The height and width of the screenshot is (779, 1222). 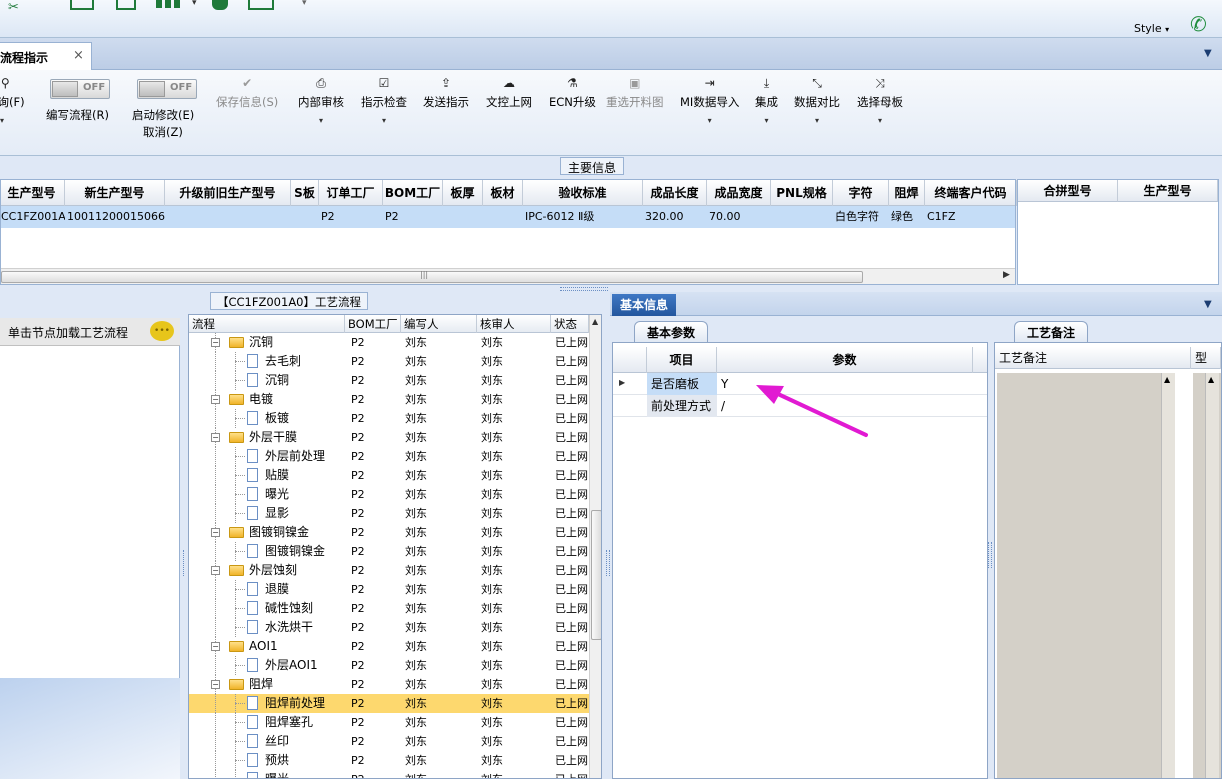 What do you see at coordinates (12, 99) in the screenshot?
I see `query-button: ⚲ 查询(F) ▾` at bounding box center [12, 99].